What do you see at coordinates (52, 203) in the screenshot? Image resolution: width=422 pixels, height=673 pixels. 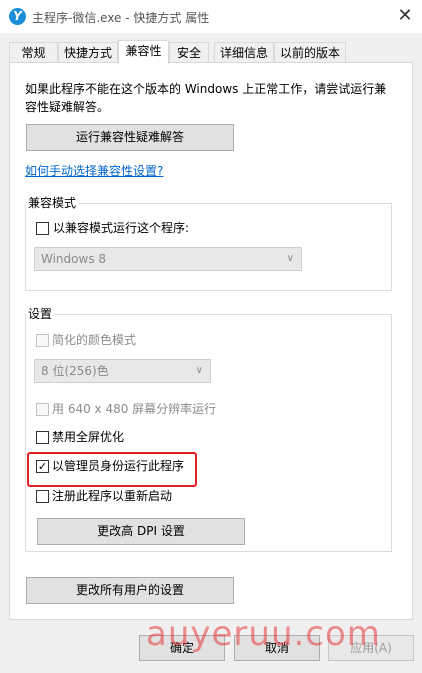 I see `compat-mode-group-label: 兼容模式` at bounding box center [52, 203].